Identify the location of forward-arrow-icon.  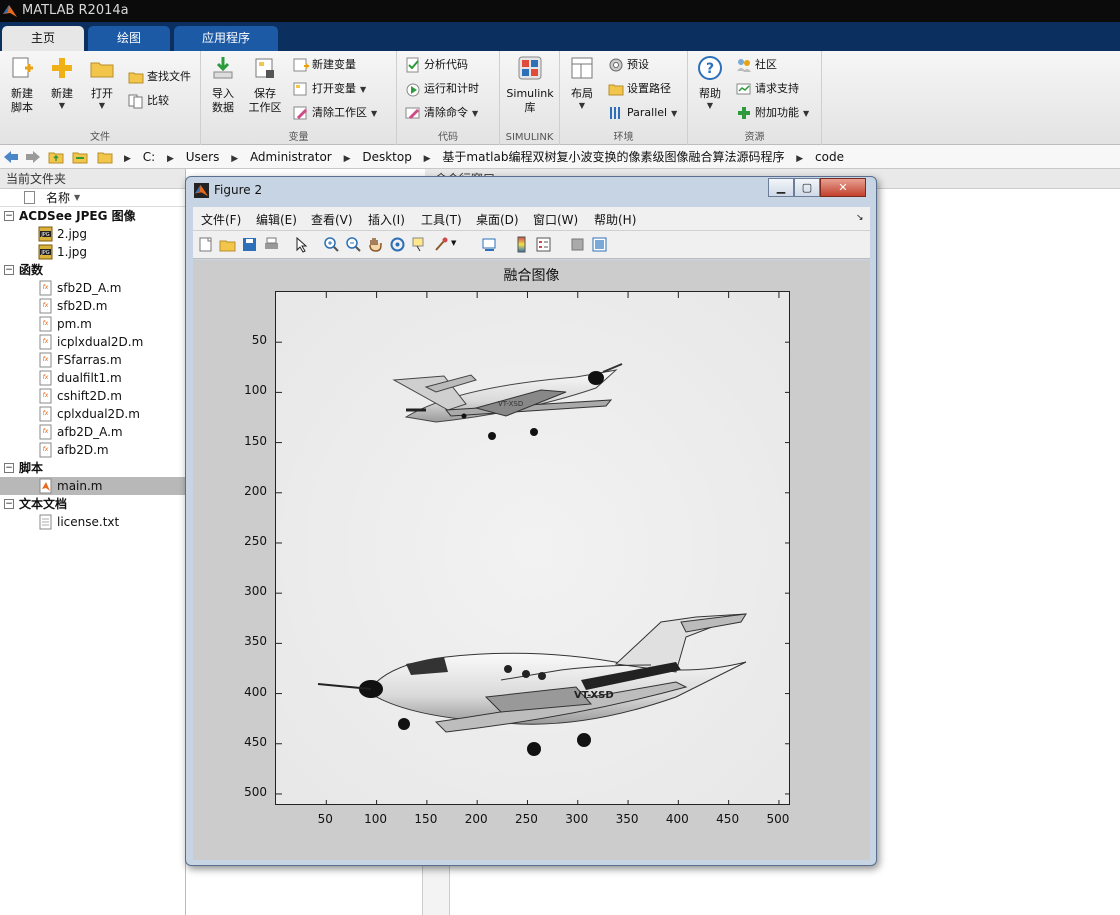
(33, 157).